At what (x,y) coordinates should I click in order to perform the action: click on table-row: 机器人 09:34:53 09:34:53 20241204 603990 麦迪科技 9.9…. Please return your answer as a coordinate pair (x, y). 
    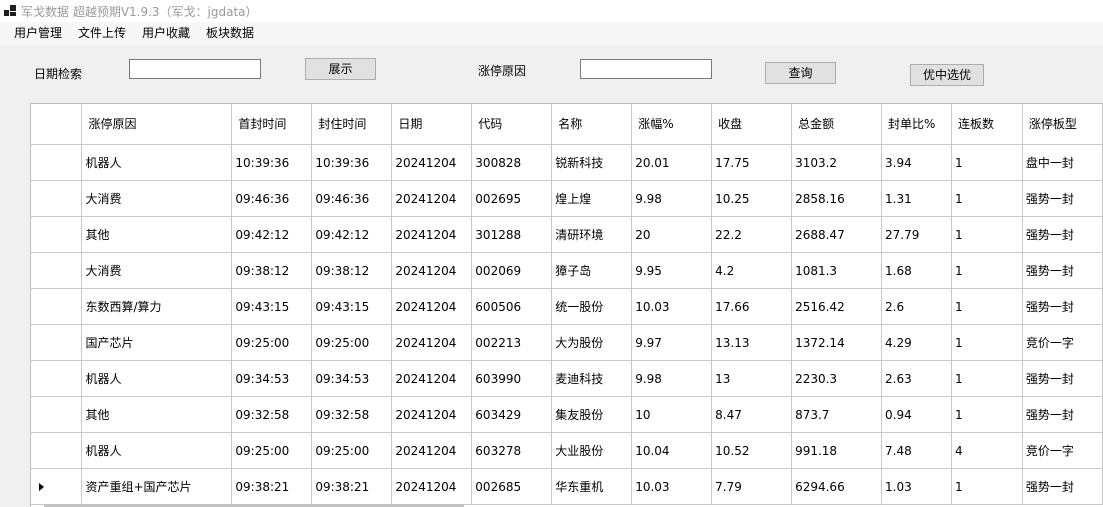
    Looking at the image, I should click on (567, 378).